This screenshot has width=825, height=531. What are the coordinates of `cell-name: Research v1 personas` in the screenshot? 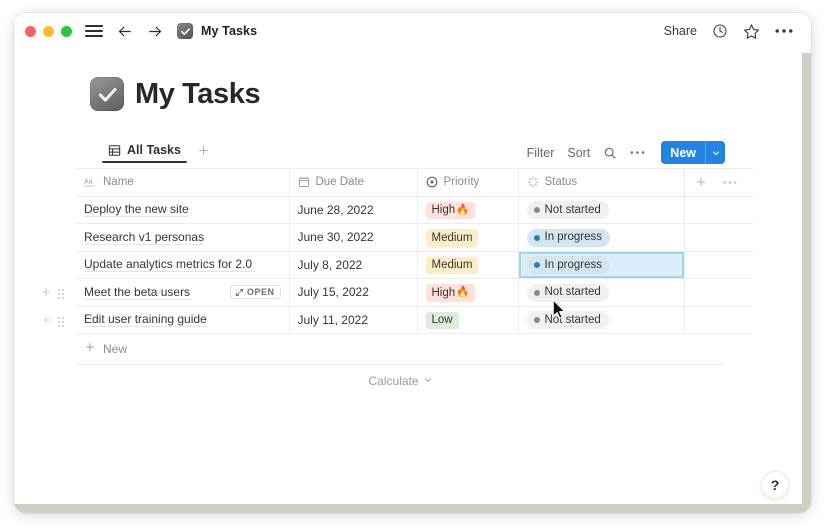 It's located at (183, 237).